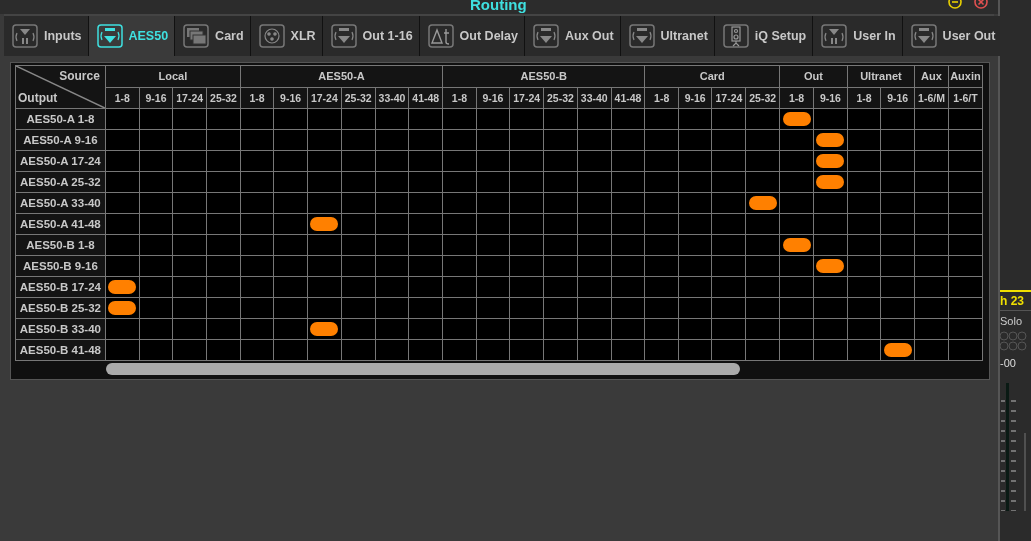 The image size is (1031, 541). What do you see at coordinates (60, 182) in the screenshot?
I see `row-header: AES50-A 25-32` at bounding box center [60, 182].